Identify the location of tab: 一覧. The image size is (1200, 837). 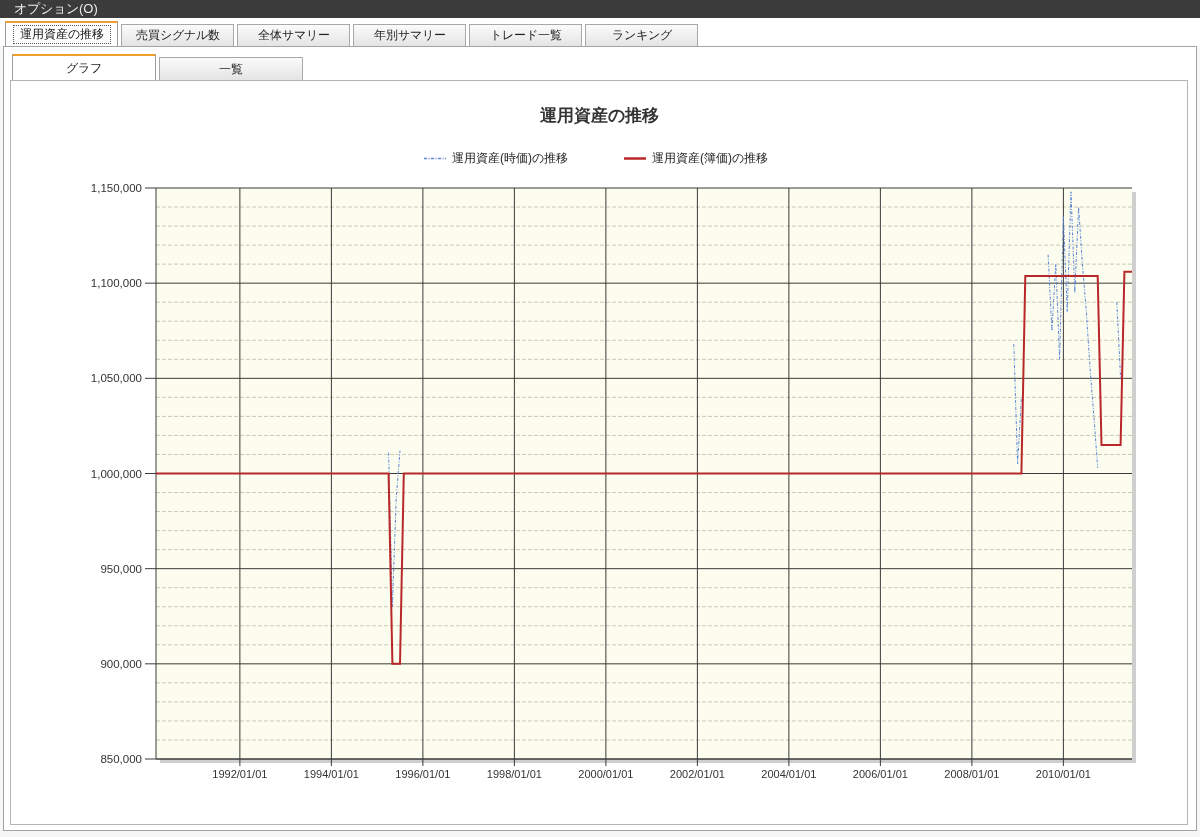
(231, 68).